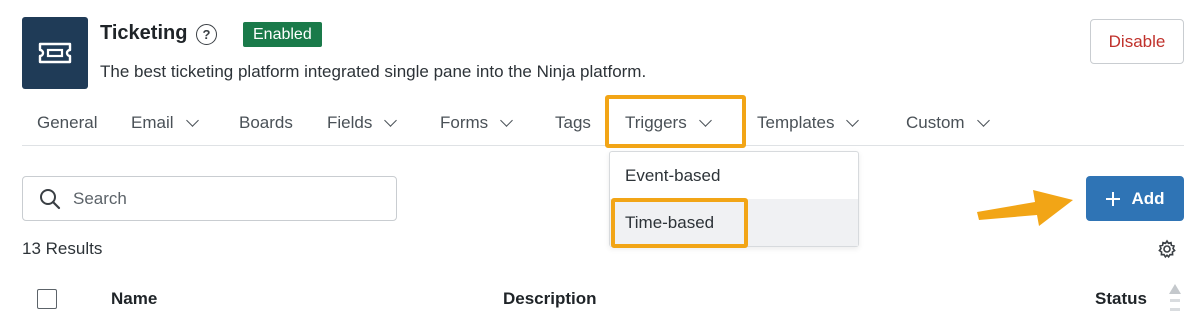  I want to click on add-button-label: Add, so click(1148, 198).